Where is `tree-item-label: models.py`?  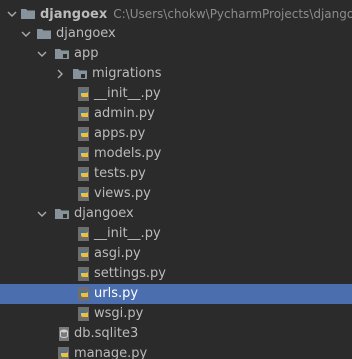 tree-item-label: models.py is located at coordinates (128, 153).